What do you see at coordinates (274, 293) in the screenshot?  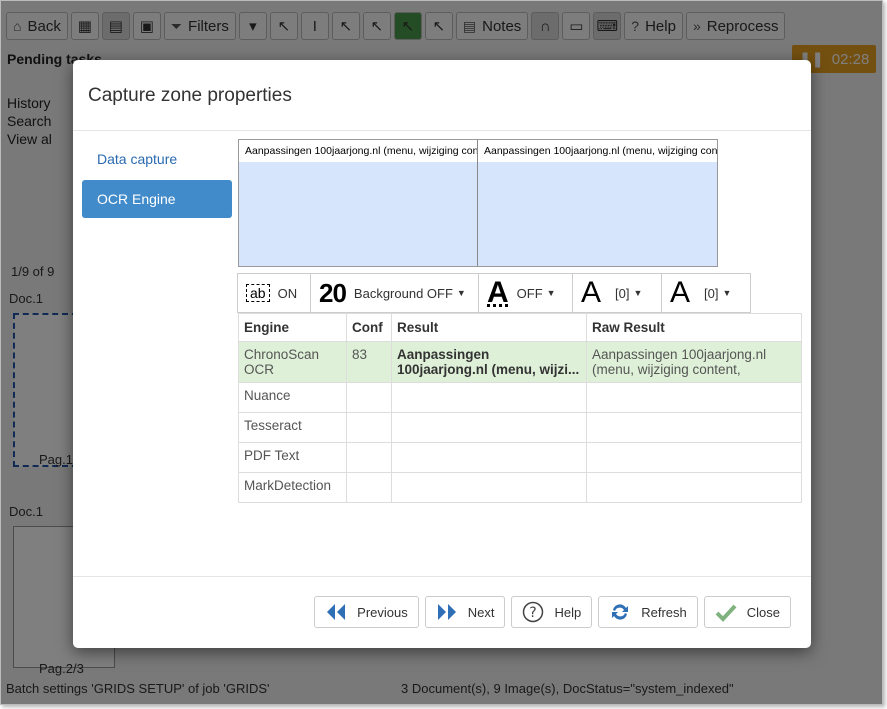 I see `text-mode-toggle: ab ON` at bounding box center [274, 293].